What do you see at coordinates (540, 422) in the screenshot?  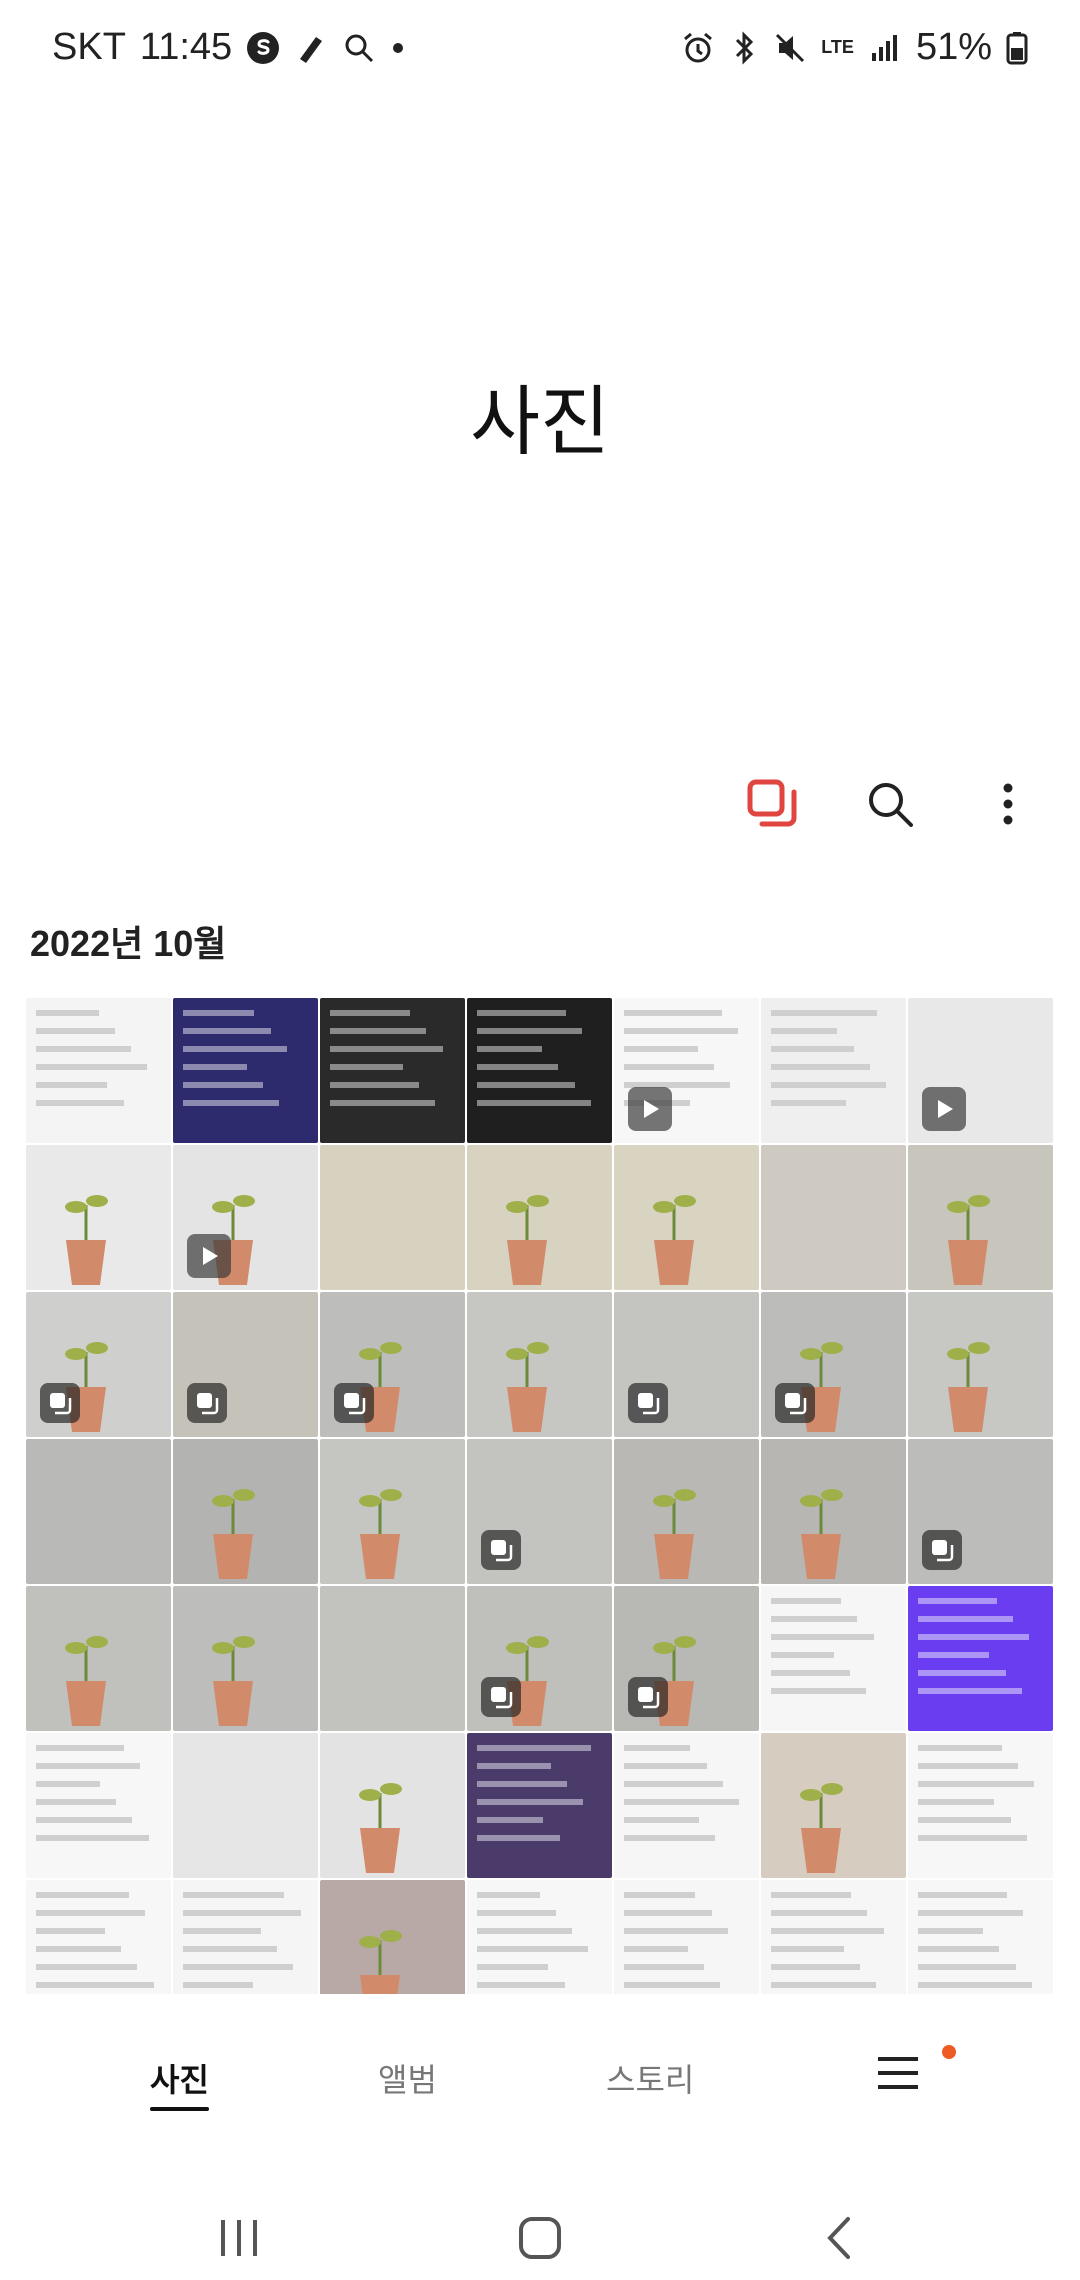 I see `page-title: 사진` at bounding box center [540, 422].